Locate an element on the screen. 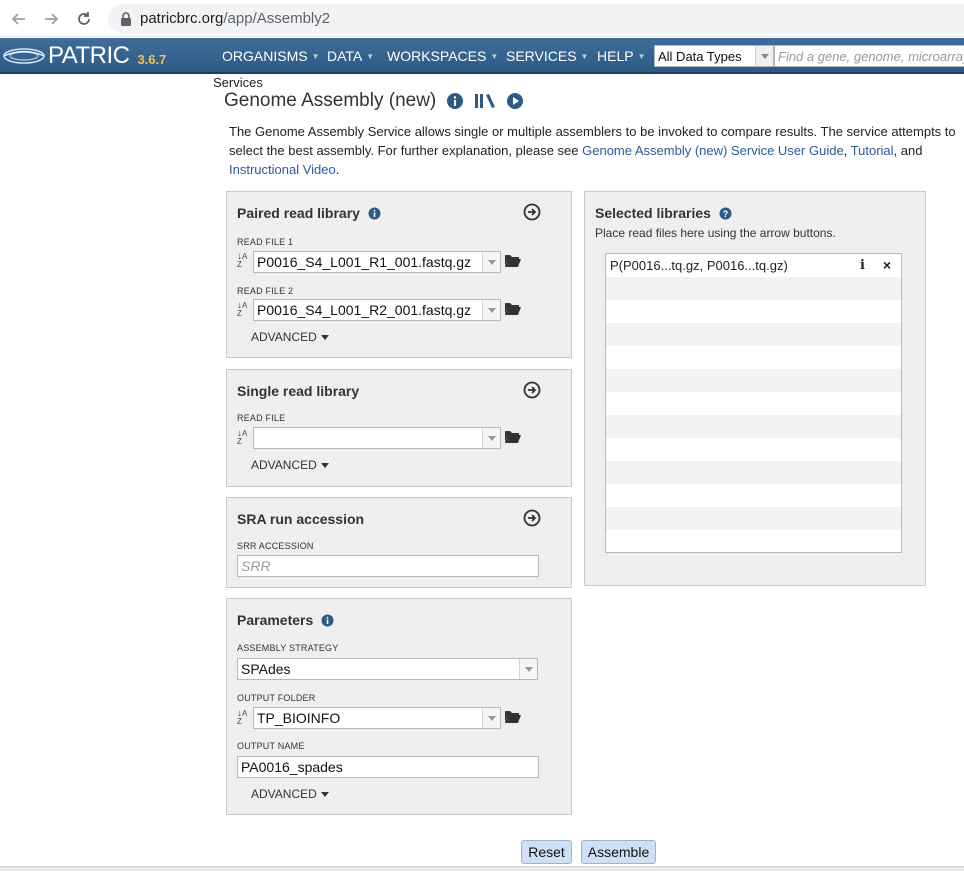  read-file-select is located at coordinates (377, 438).